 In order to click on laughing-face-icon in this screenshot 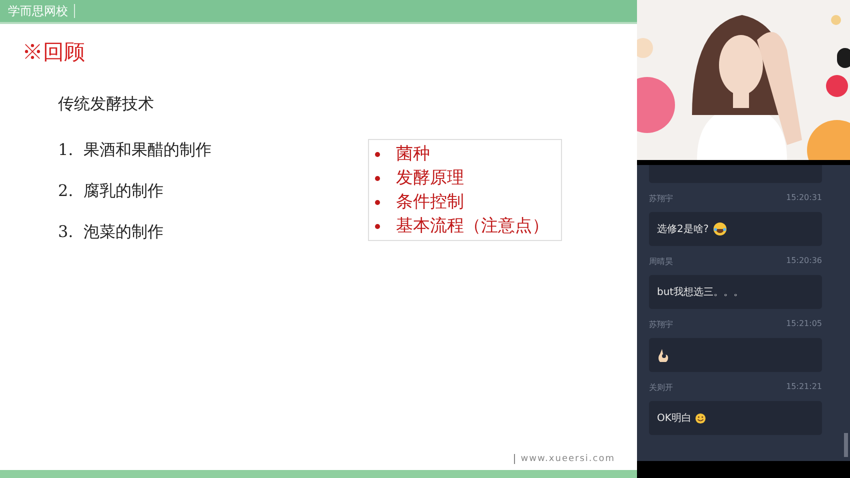, I will do `click(719, 229)`.